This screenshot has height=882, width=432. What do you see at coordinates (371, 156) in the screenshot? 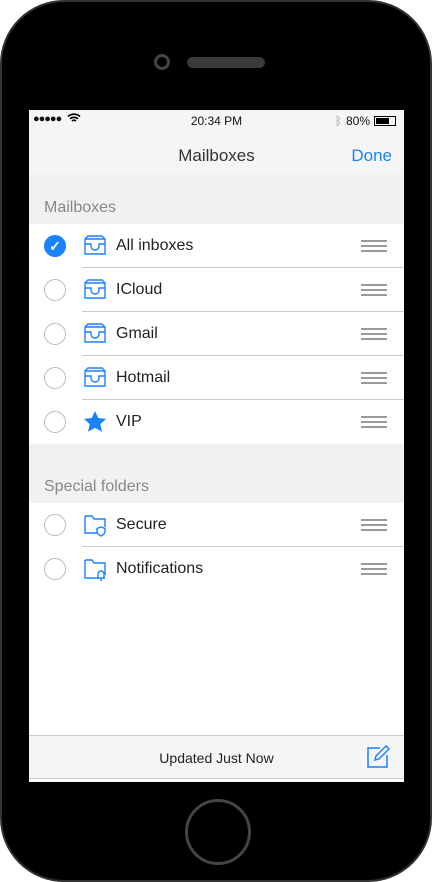
I see `done-button: Done` at bounding box center [371, 156].